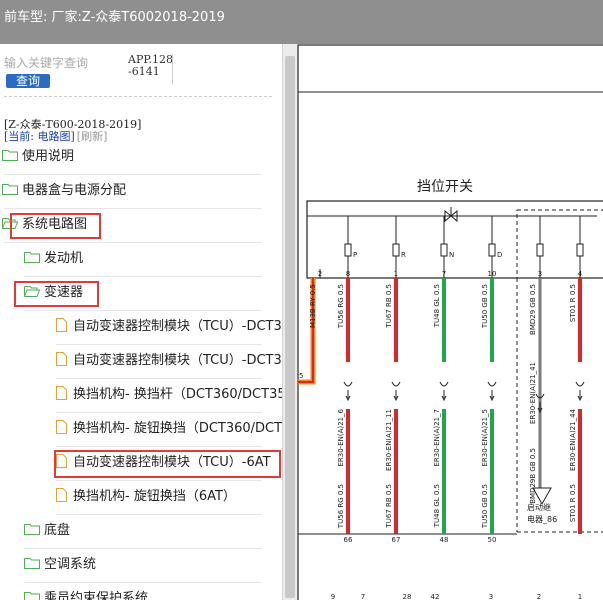  Describe the element at coordinates (363, 596) in the screenshot. I see `pin-number-last: 7` at that location.